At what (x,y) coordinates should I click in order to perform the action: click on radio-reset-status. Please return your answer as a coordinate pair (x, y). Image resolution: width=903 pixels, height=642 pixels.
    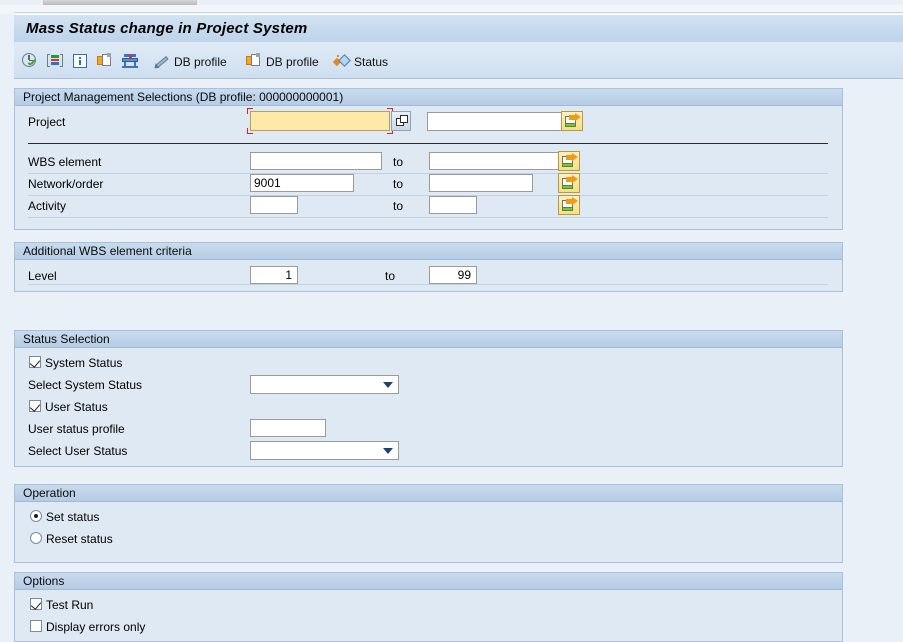
    Looking at the image, I should click on (36, 538).